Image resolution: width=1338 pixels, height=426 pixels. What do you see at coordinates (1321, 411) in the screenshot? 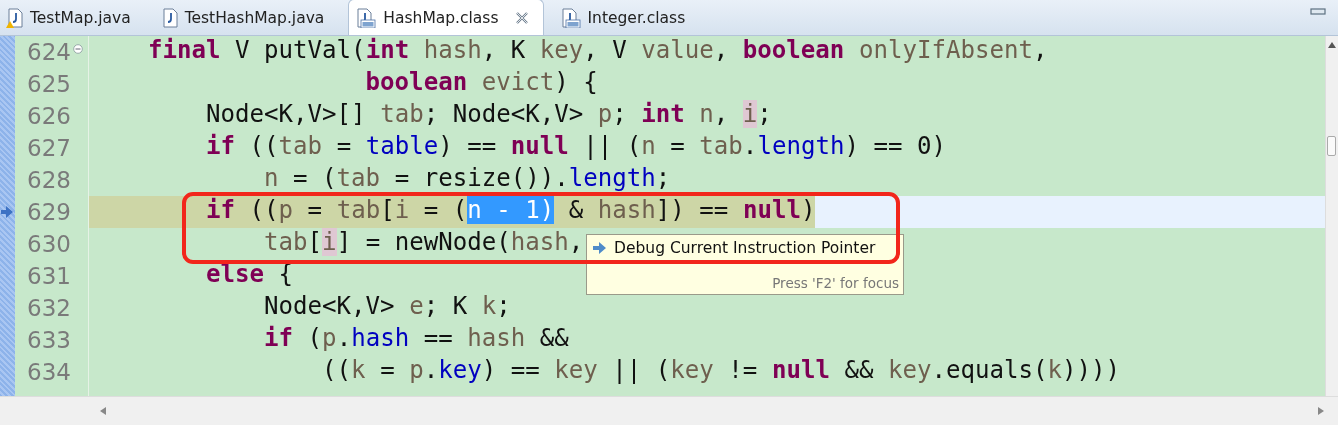
I see `scroll-right-icon` at bounding box center [1321, 411].